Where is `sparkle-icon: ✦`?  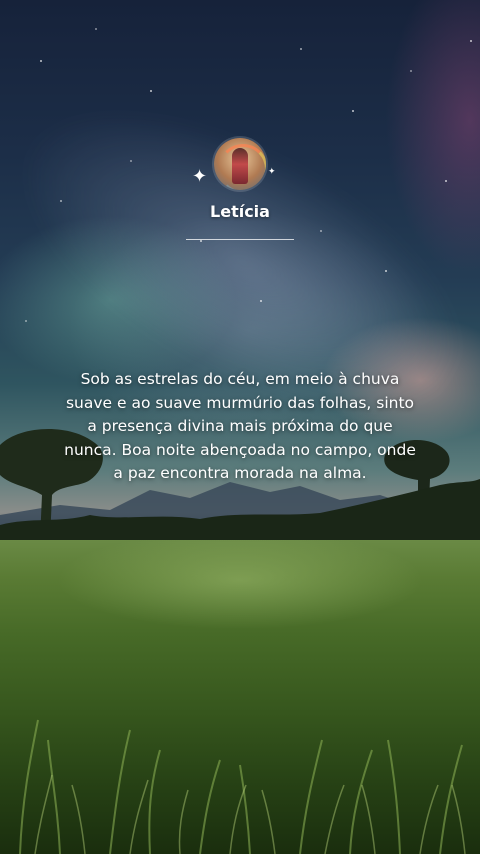 sparkle-icon: ✦ is located at coordinates (200, 176).